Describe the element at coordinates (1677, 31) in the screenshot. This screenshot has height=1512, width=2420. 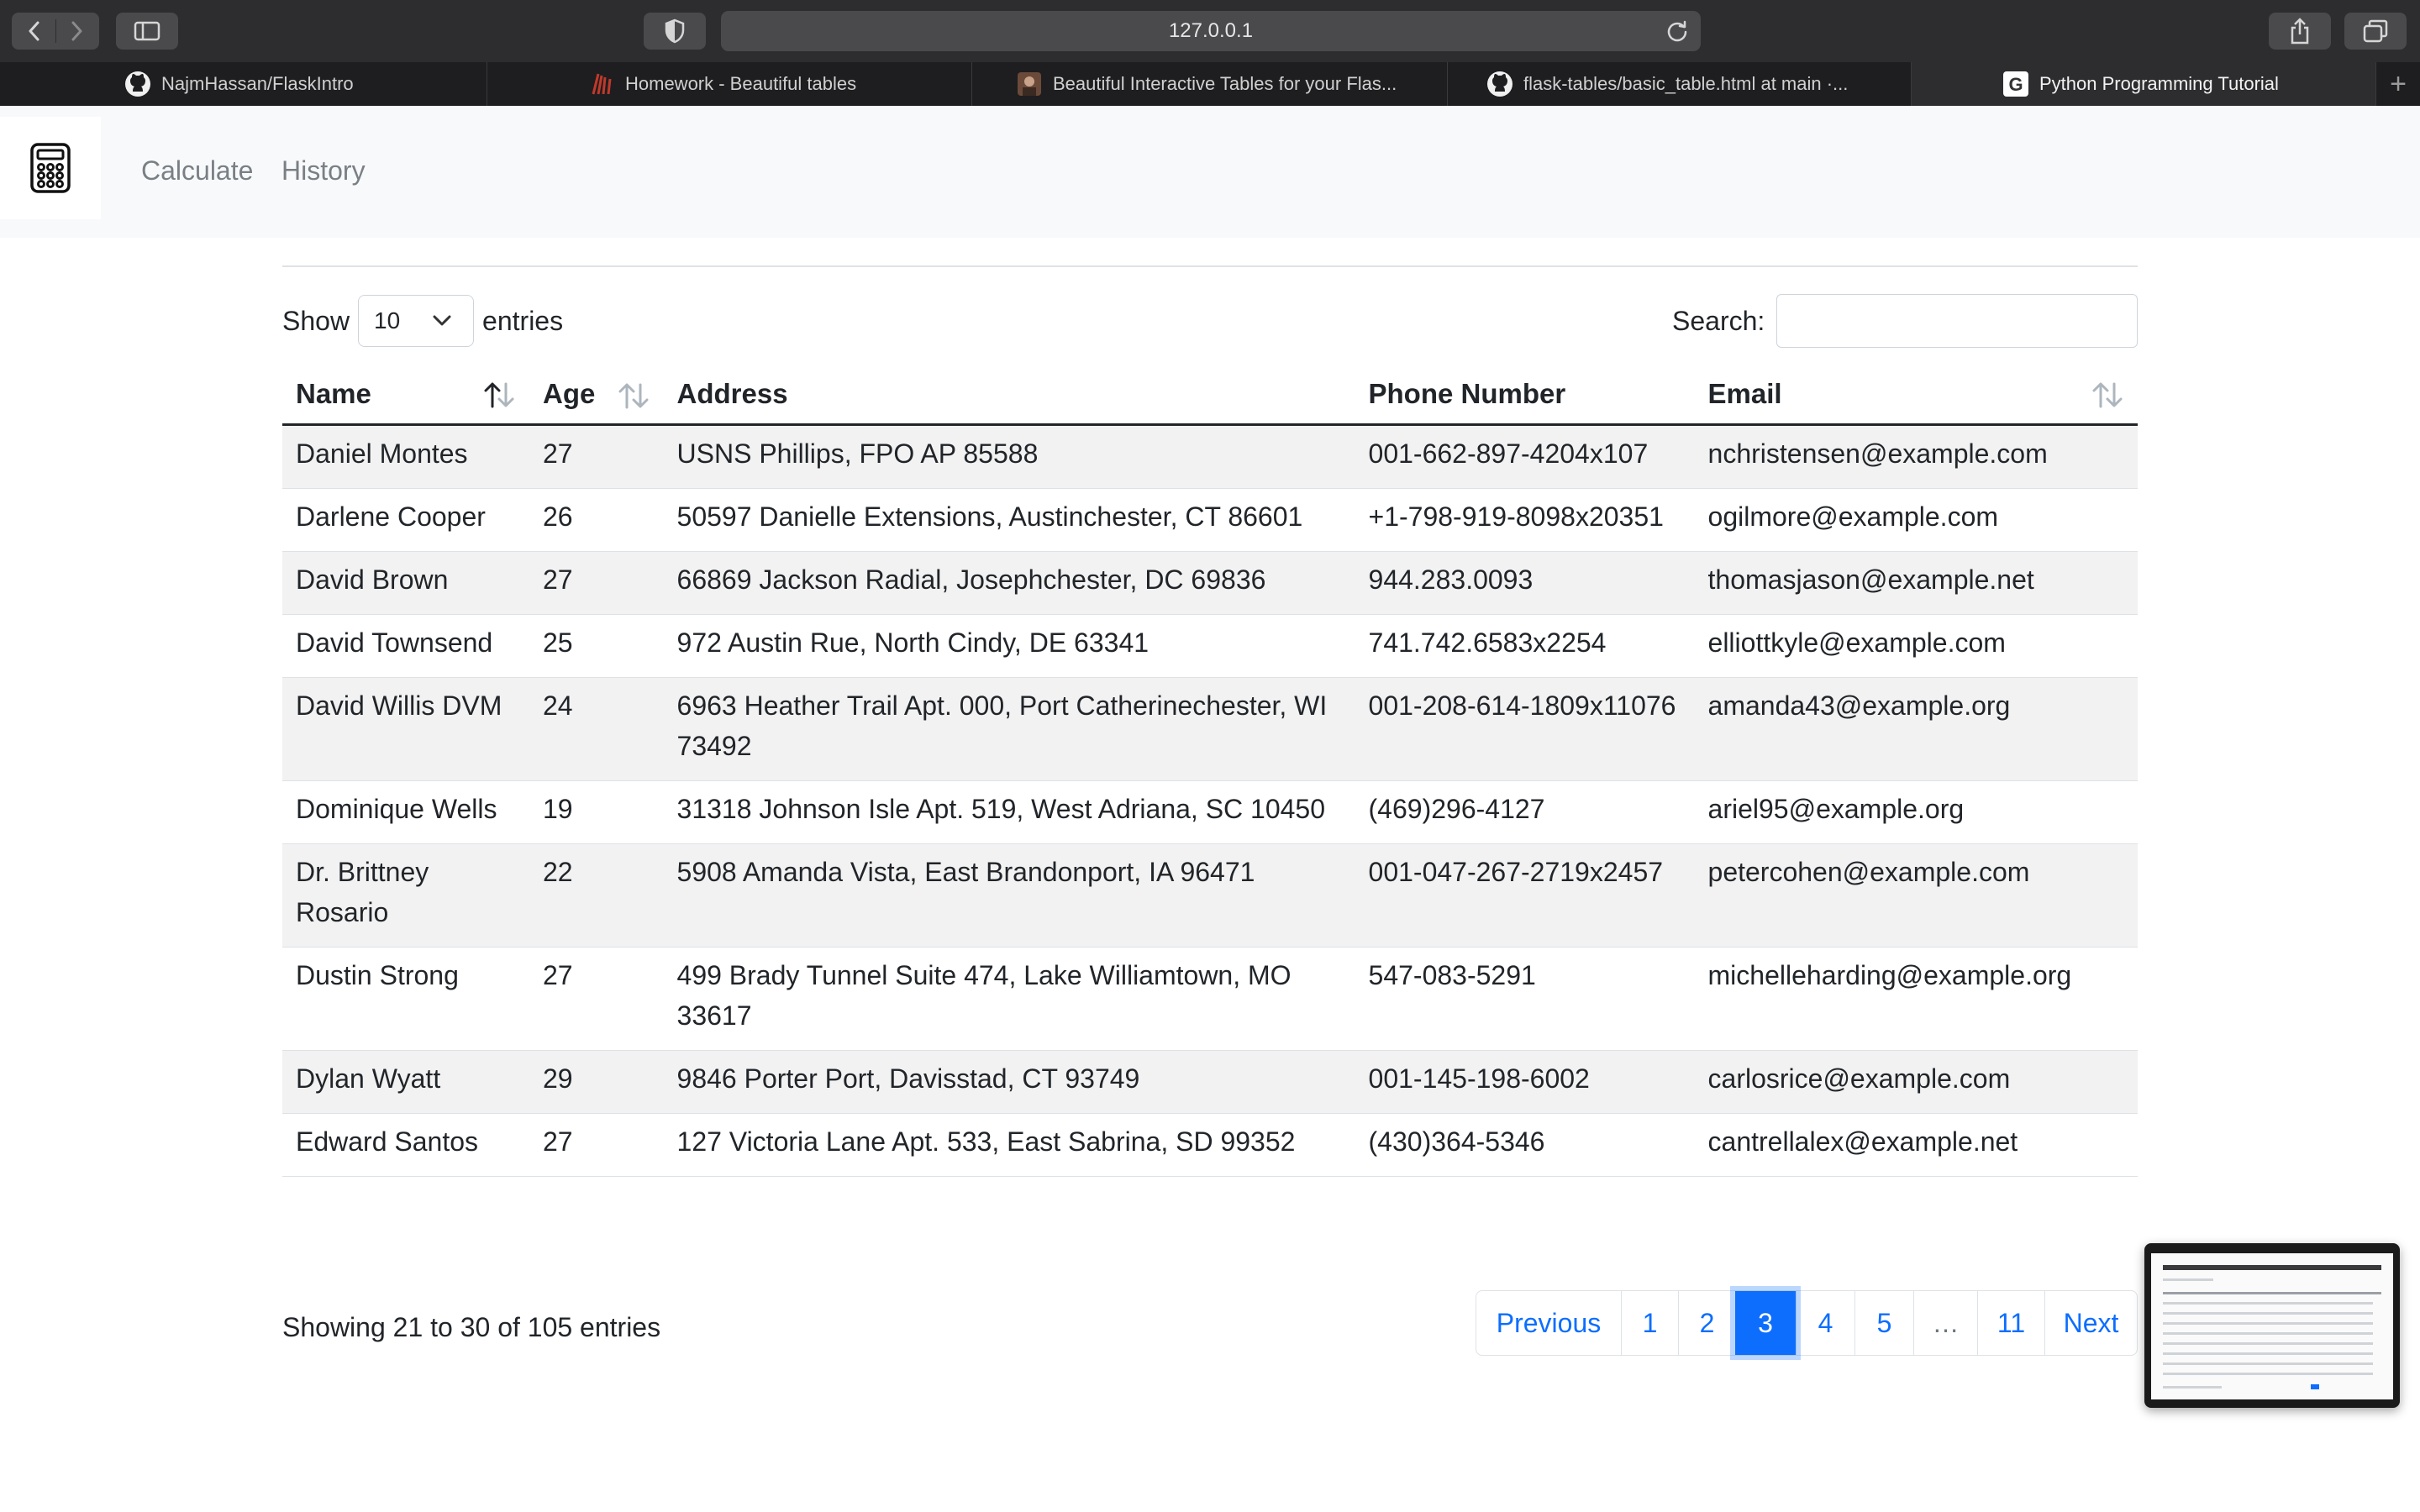
I see `reload-icon` at that location.